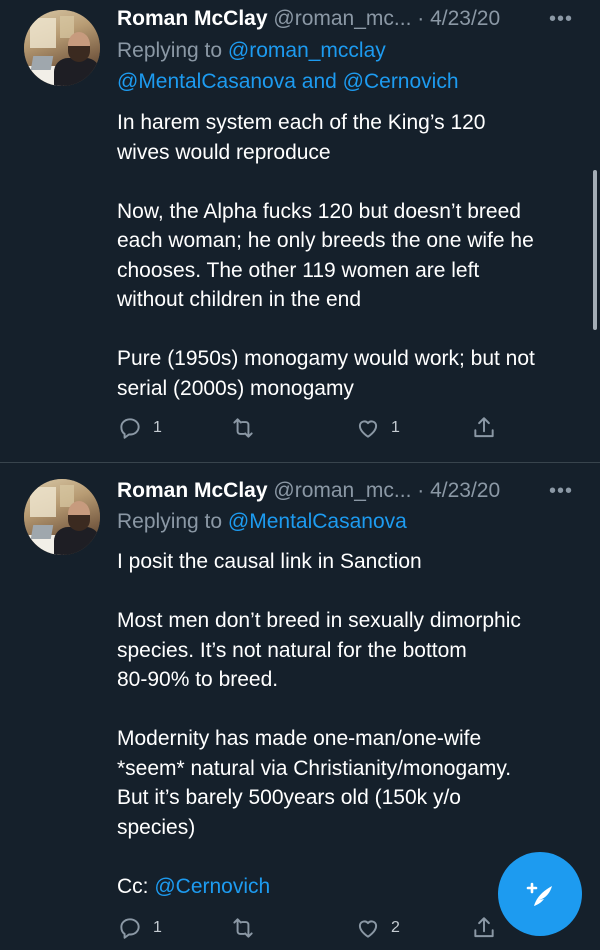  What do you see at coordinates (301, 122) in the screenshot?
I see `text-line: In harem system each of the King’s 120` at bounding box center [301, 122].